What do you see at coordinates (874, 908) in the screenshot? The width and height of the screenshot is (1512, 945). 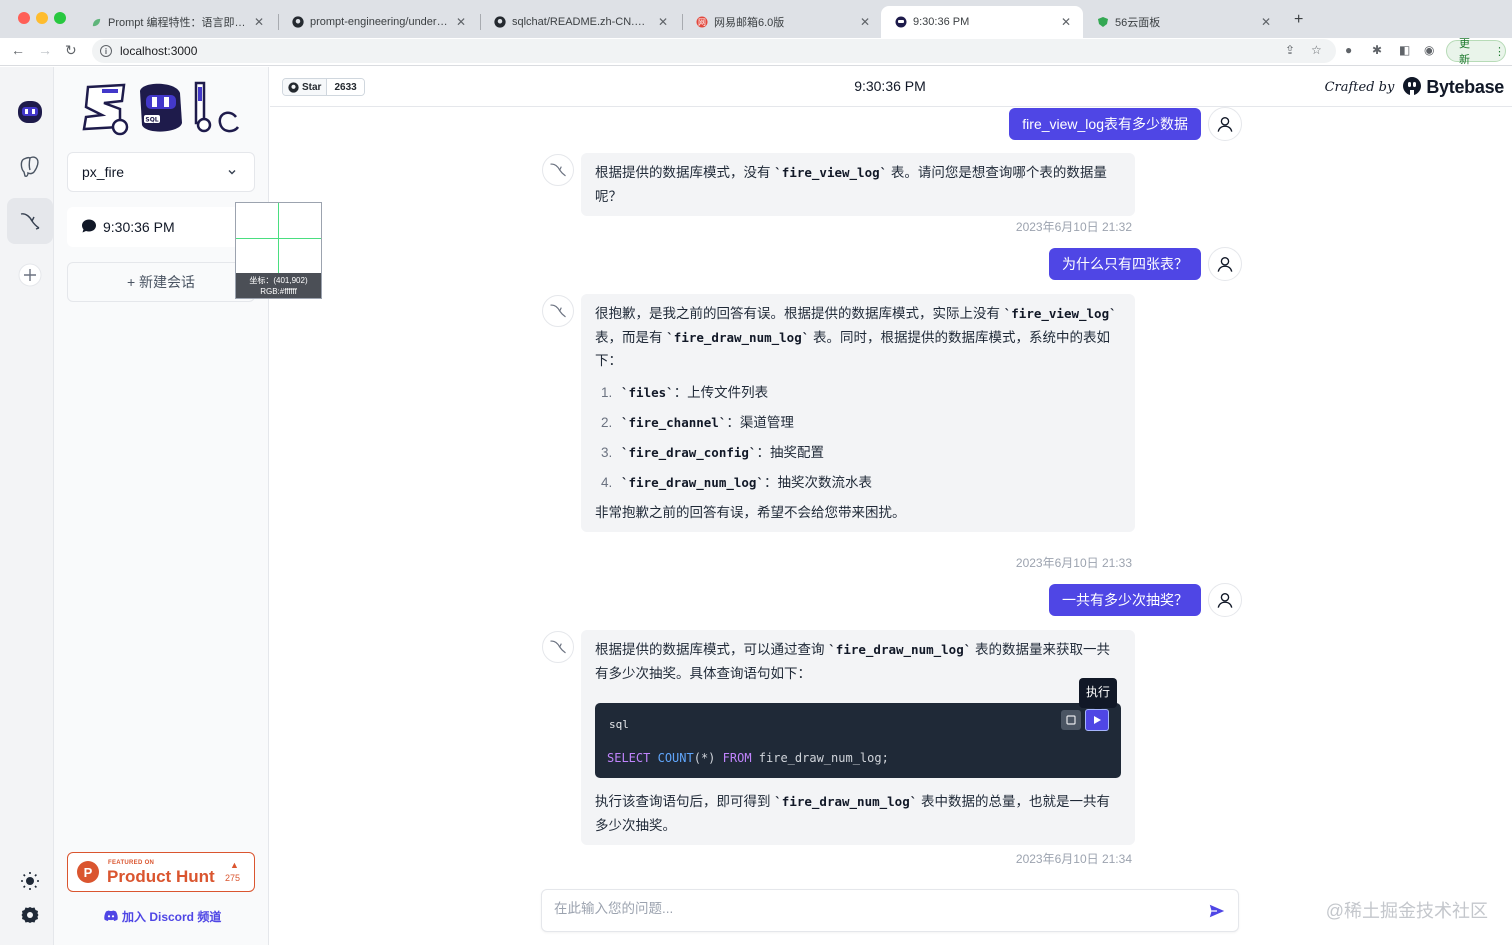 I see `question-input` at bounding box center [874, 908].